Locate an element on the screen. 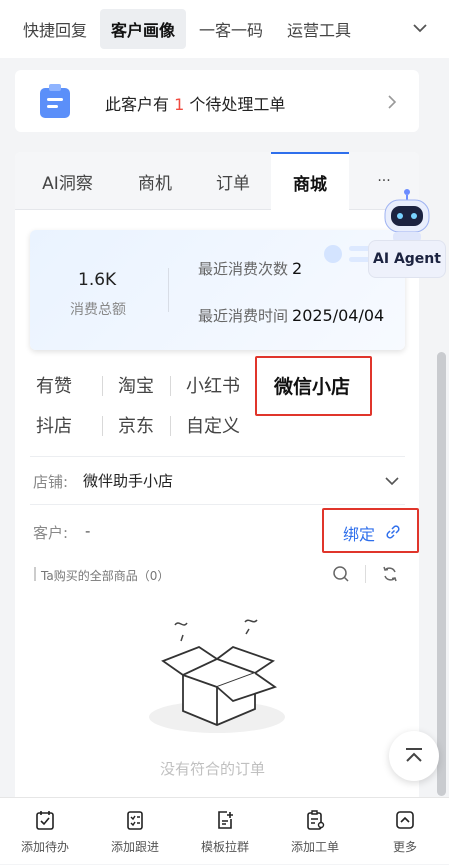  shop-xiaohongshu: 小红书 is located at coordinates (213, 385).